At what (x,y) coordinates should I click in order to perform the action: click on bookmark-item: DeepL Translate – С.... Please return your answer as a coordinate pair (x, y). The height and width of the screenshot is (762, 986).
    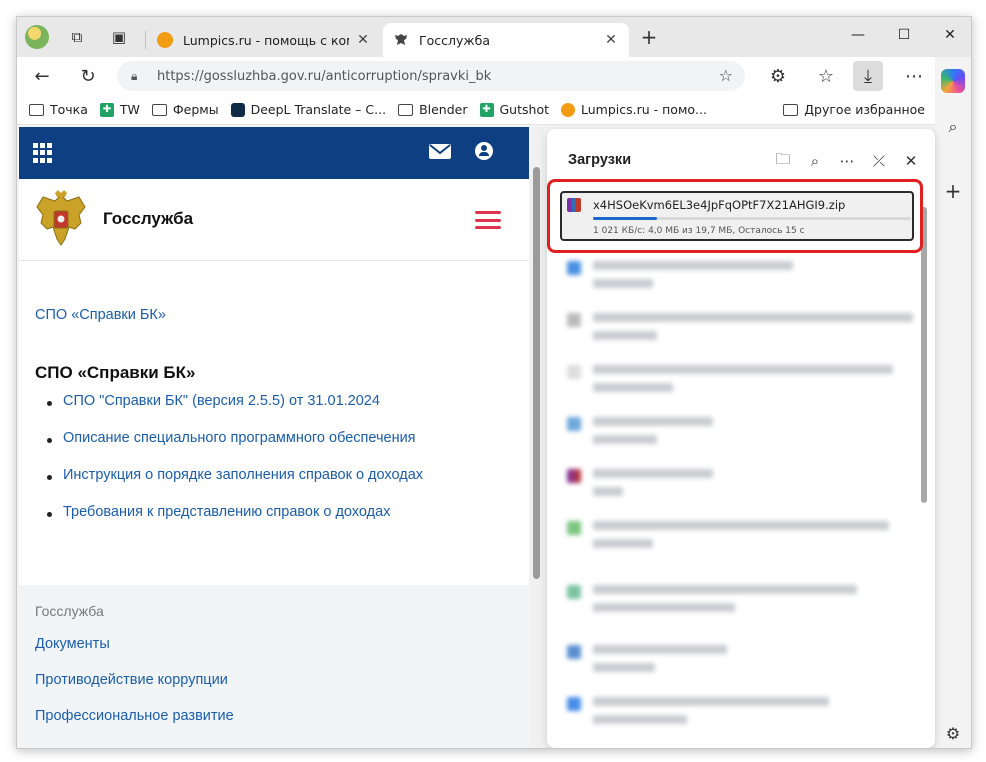
    Looking at the image, I should click on (308, 109).